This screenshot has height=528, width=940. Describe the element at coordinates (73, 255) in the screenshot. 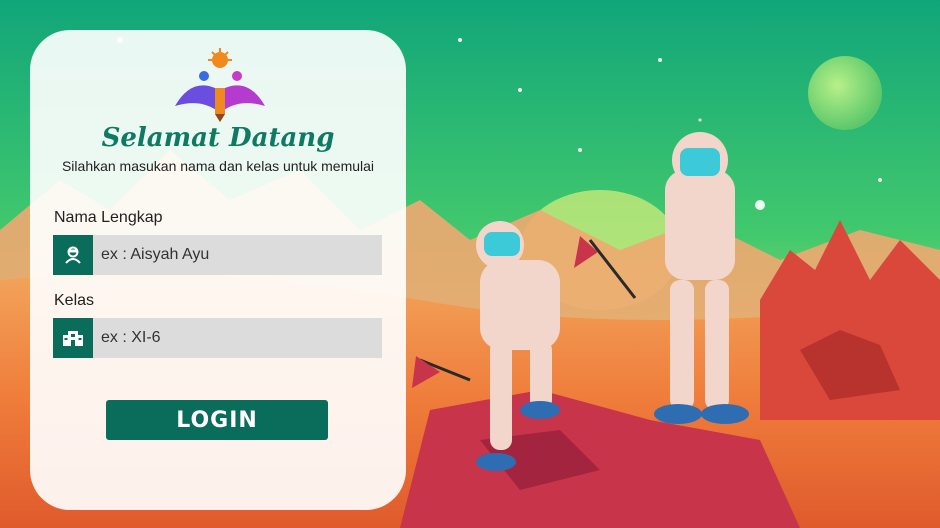

I see `user-icon` at that location.